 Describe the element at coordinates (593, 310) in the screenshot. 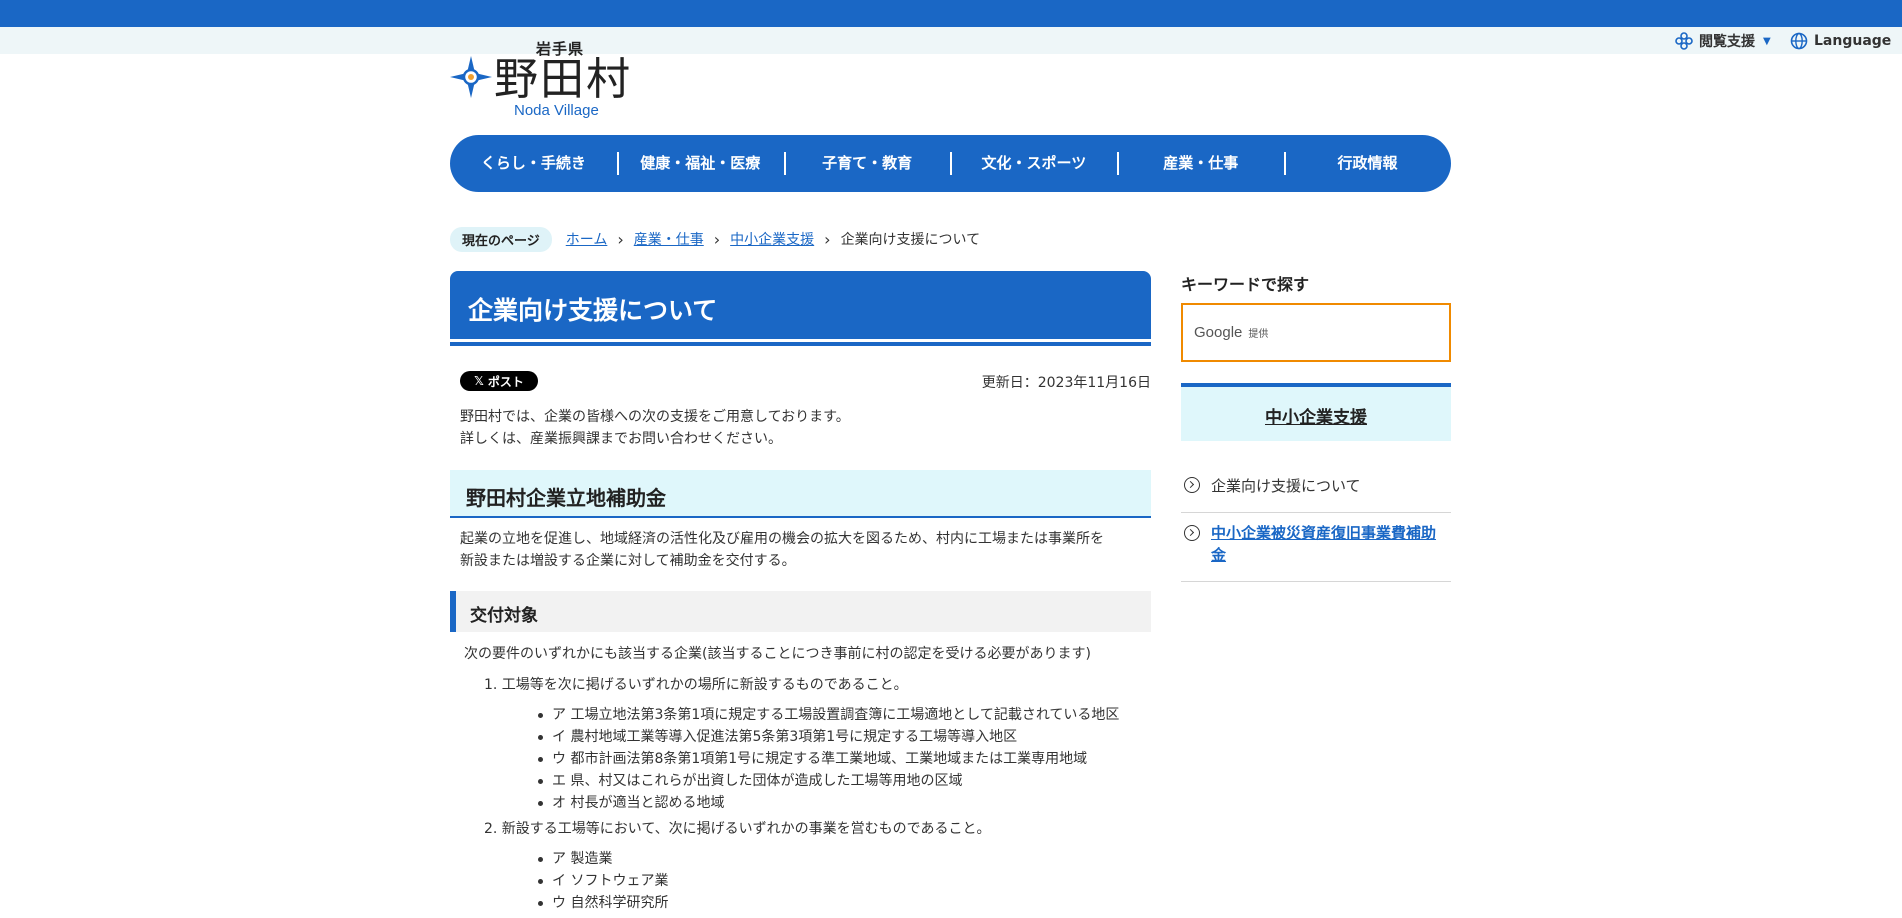

I see `page-title: 企業向け支援について` at that location.